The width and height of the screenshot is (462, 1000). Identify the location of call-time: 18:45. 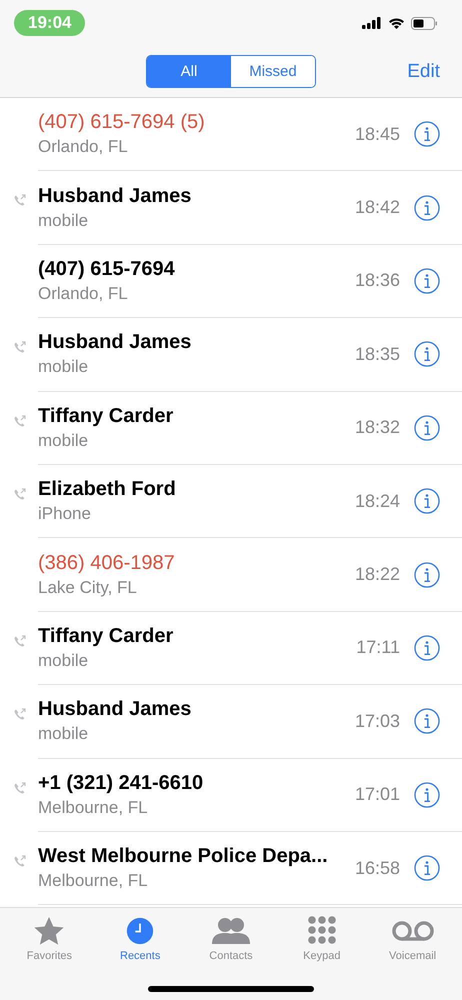
(377, 134).